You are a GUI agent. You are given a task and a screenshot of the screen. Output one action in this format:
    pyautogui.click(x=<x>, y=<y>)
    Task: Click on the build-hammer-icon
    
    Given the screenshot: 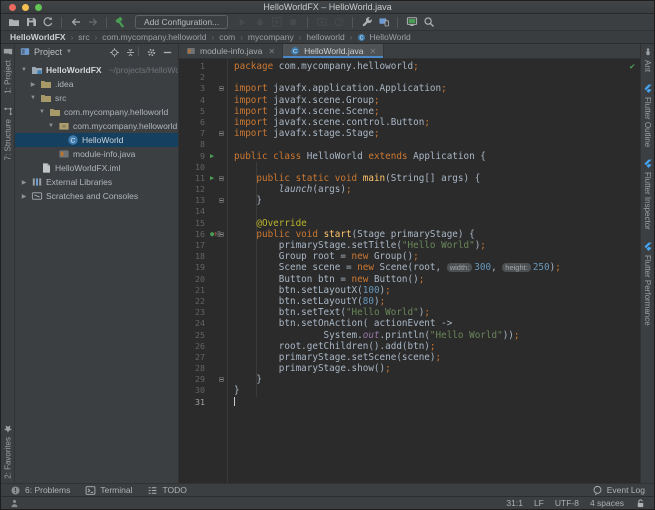 What is the action you would take?
    pyautogui.click(x=120, y=22)
    